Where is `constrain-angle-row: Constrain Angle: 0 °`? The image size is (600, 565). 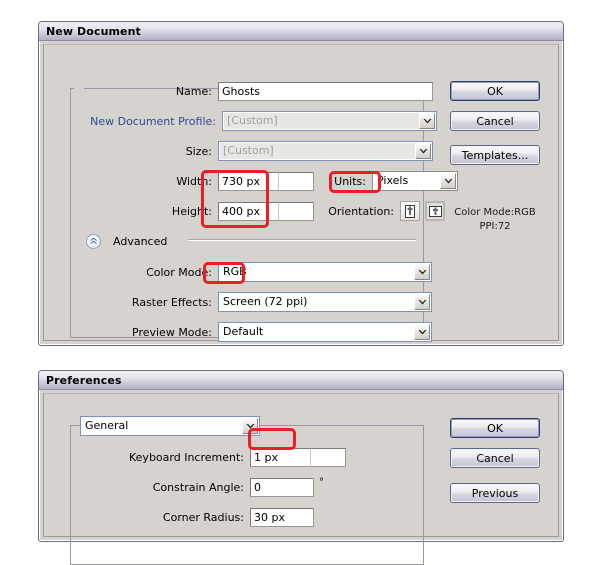 constrain-angle-row: Constrain Angle: 0 ° is located at coordinates (276, 487).